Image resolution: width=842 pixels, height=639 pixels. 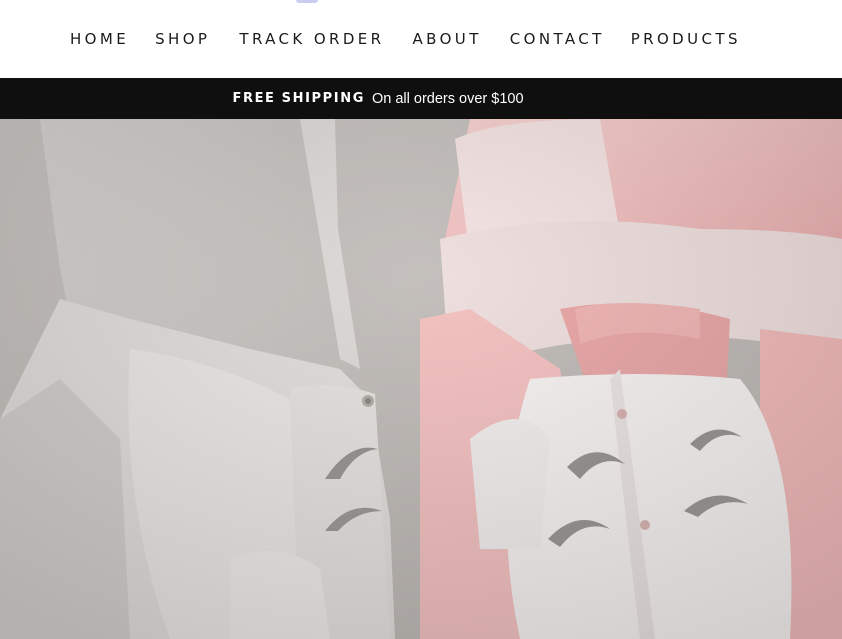 What do you see at coordinates (557, 39) in the screenshot?
I see `nav-contact: CONTACT` at bounding box center [557, 39].